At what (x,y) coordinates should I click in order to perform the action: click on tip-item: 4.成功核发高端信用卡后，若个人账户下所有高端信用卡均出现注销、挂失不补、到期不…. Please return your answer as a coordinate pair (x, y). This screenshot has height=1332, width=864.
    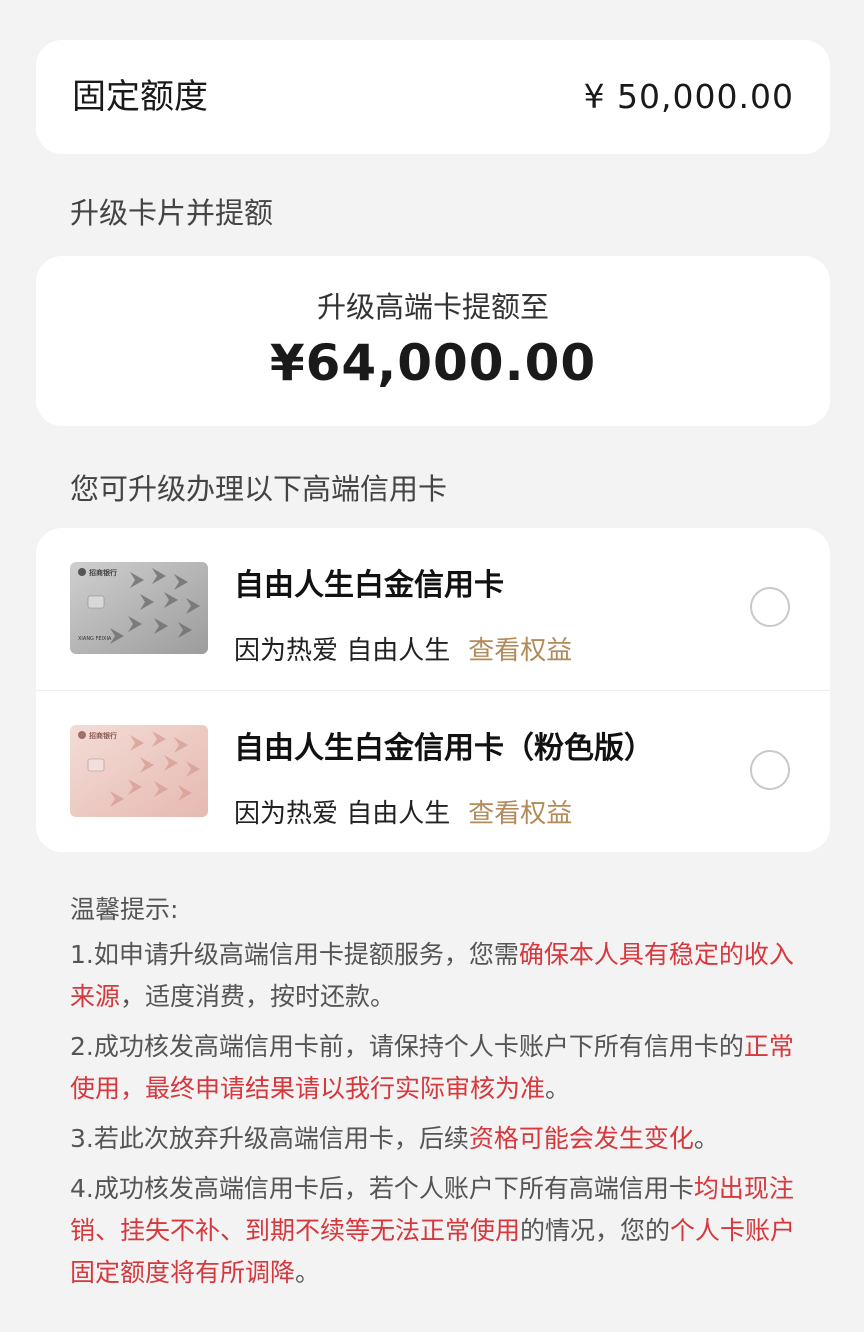
    Looking at the image, I should click on (435, 1231).